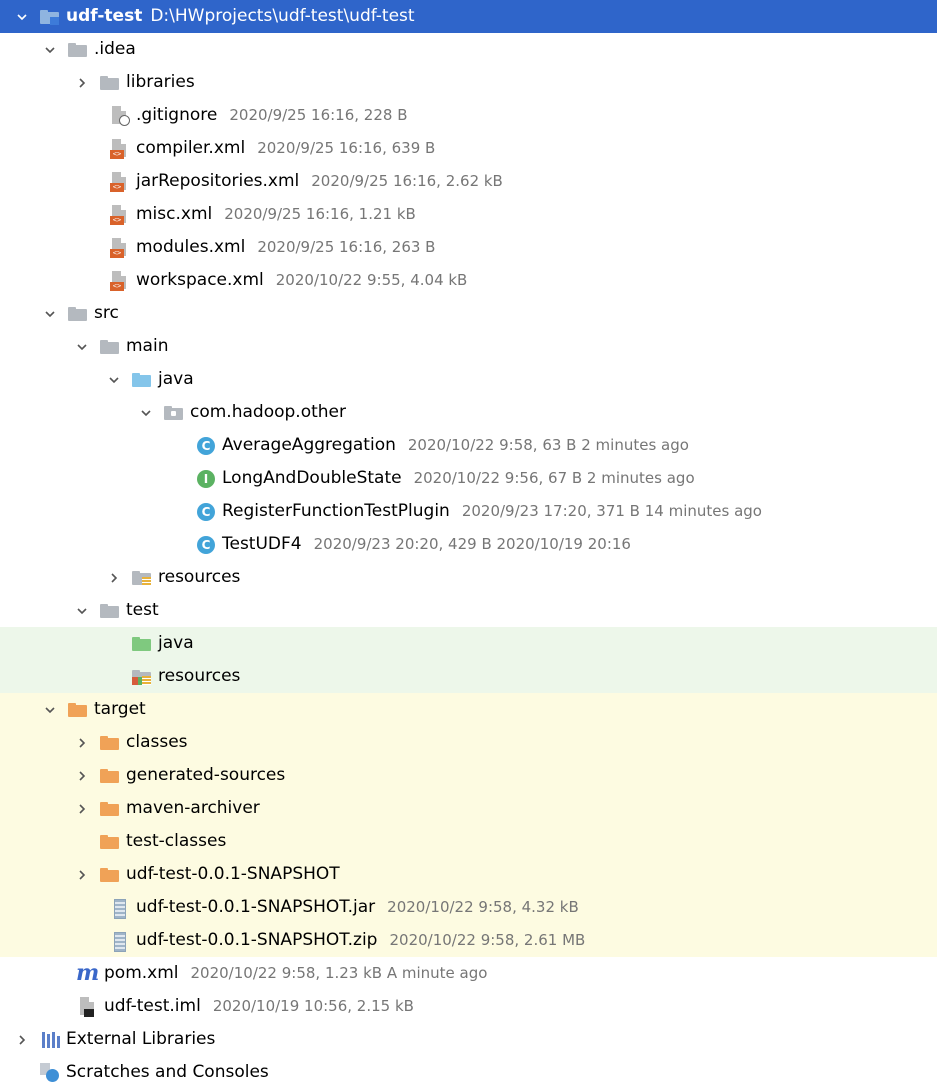 This screenshot has width=937, height=1089. What do you see at coordinates (468, 346) in the screenshot?
I see `tree-row-main: main` at bounding box center [468, 346].